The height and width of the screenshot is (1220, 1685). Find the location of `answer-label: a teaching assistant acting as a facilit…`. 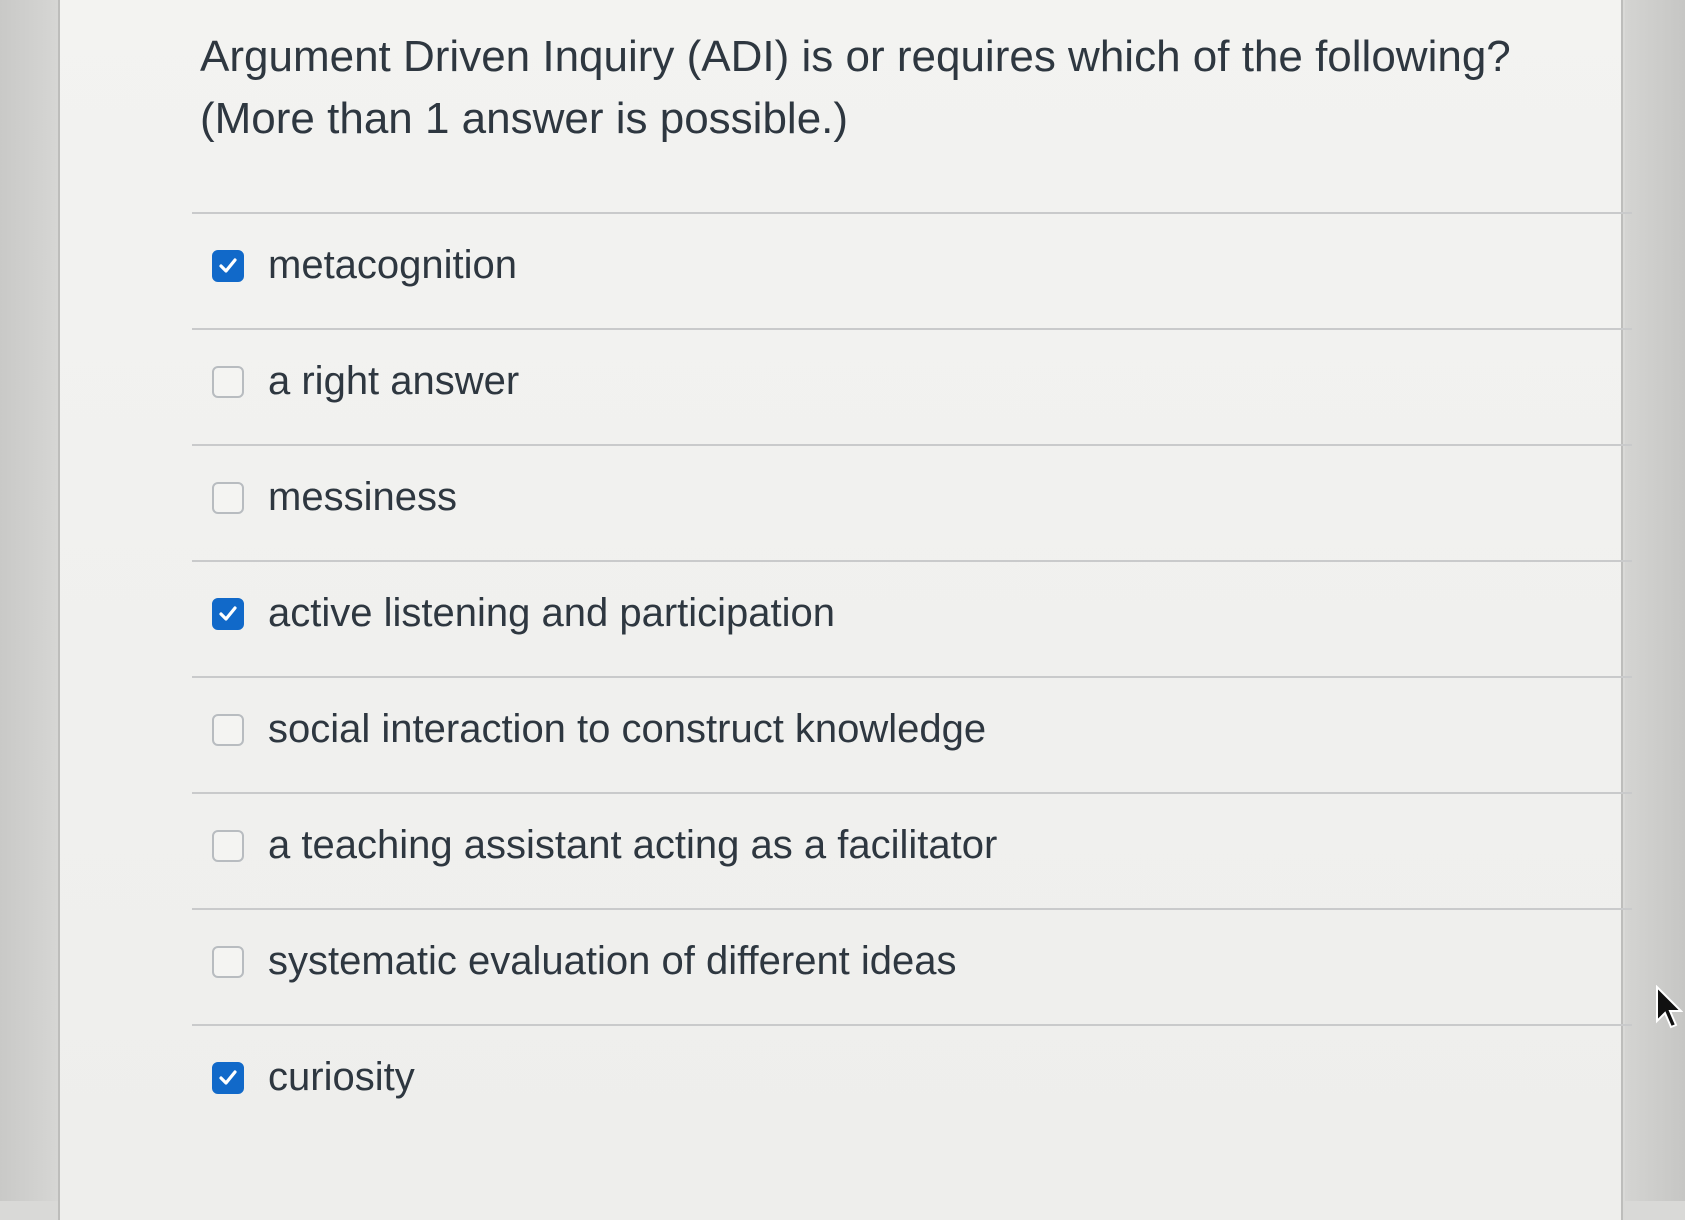

answer-label: a teaching assistant acting as a facilit… is located at coordinates (632, 845).